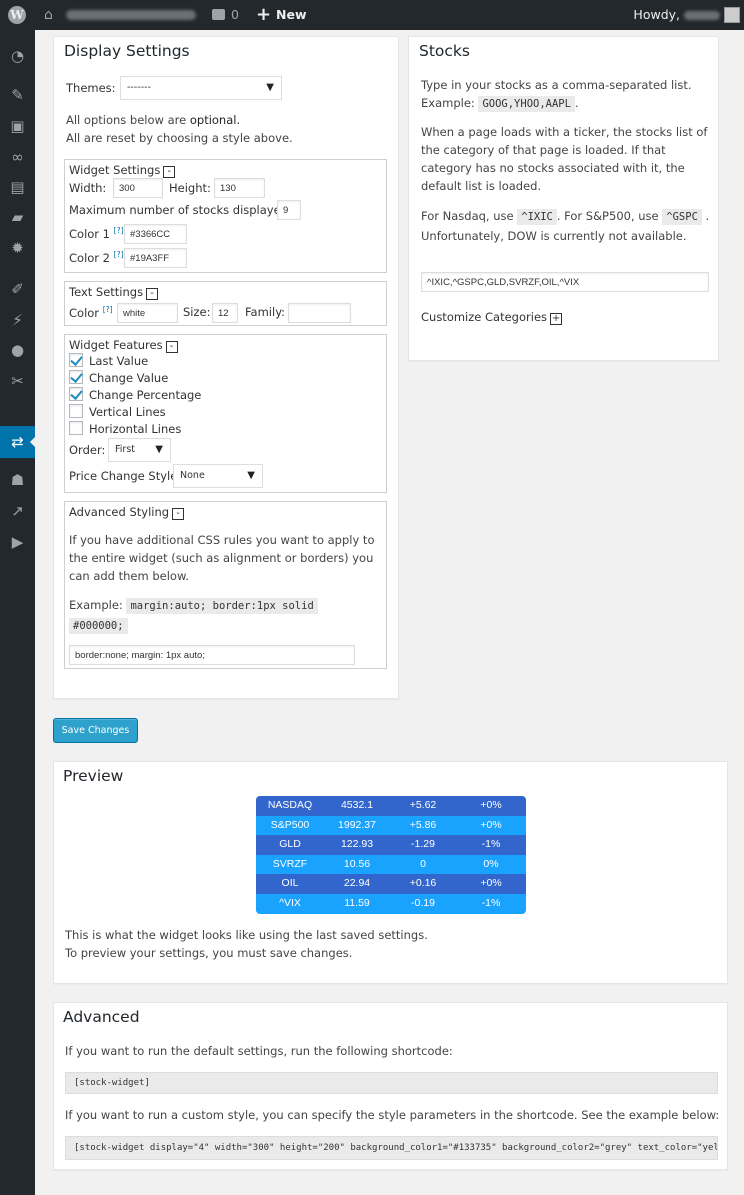 The height and width of the screenshot is (1195, 744). What do you see at coordinates (357, 805) in the screenshot?
I see `widget-last-value: 4532.1` at bounding box center [357, 805].